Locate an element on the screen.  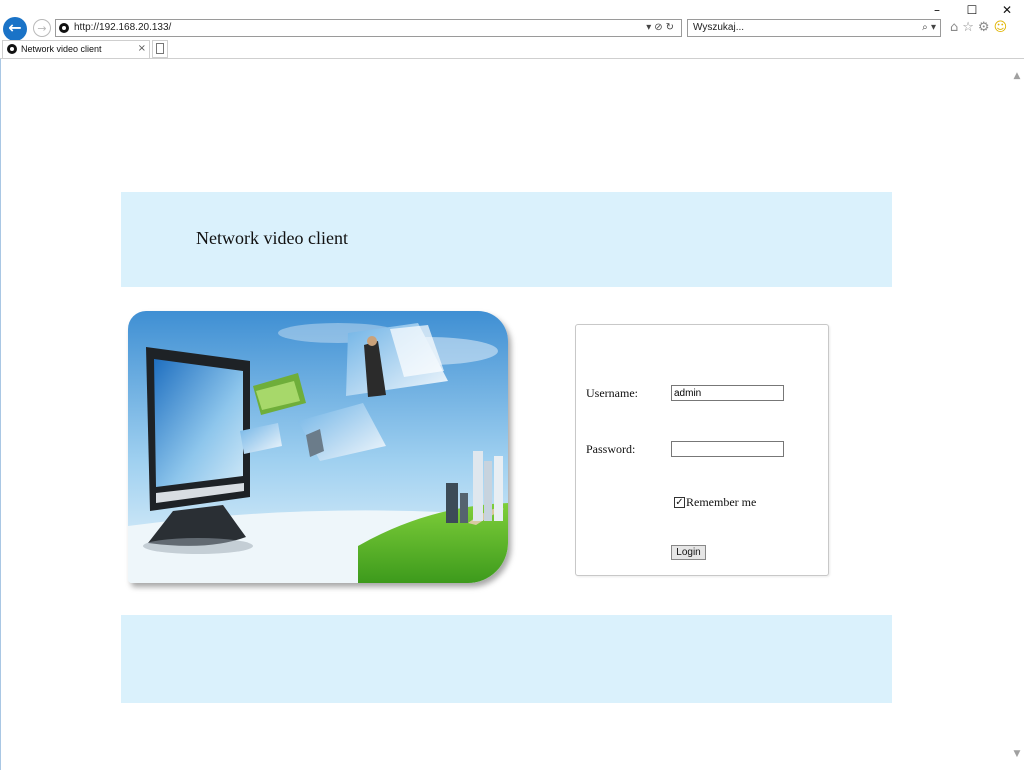
remember-me-checkbox: ✓ is located at coordinates (679, 502).